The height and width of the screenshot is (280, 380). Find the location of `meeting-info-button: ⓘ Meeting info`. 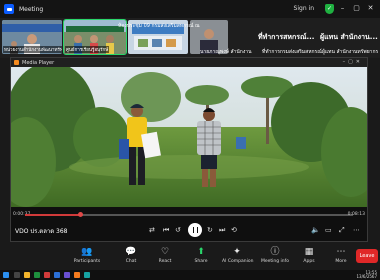

meeting-info-button: ⓘ Meeting info is located at coordinates (275, 255).